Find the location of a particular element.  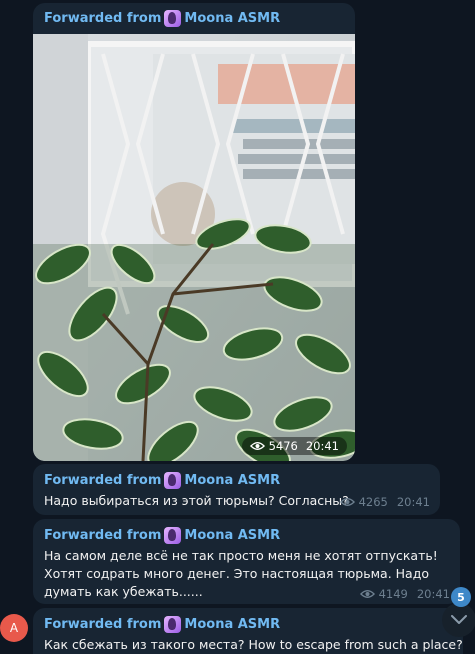

view-count: 5476 is located at coordinates (283, 446).